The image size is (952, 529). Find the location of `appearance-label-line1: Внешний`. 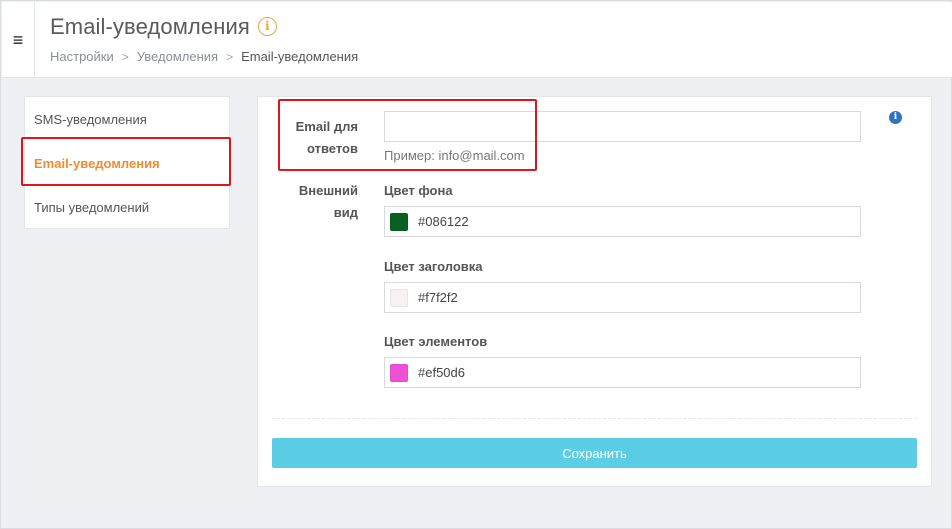

appearance-label-line1: Внешний is located at coordinates (328, 190).